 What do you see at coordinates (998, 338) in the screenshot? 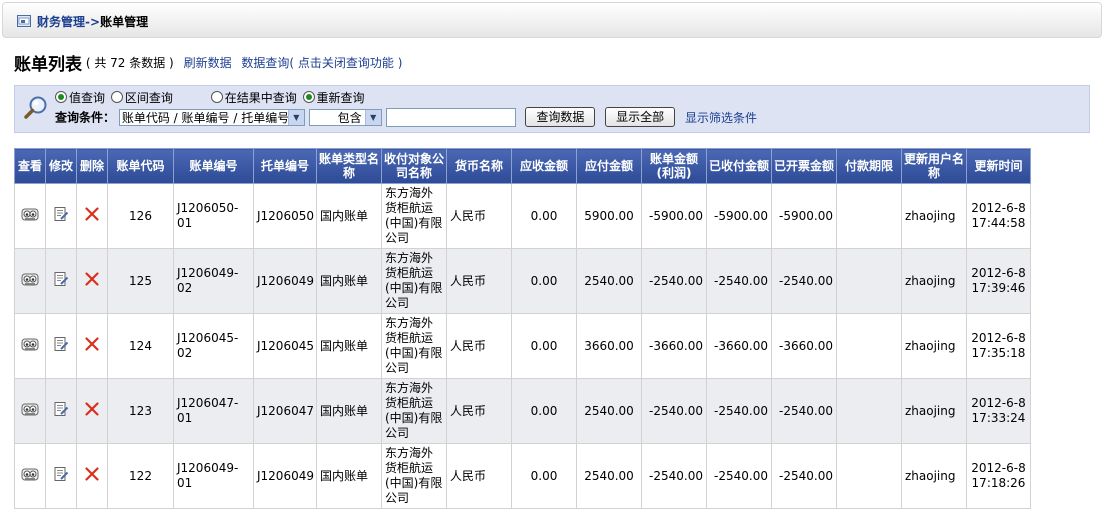
I see `update-date: 2012-6-8` at bounding box center [998, 338].